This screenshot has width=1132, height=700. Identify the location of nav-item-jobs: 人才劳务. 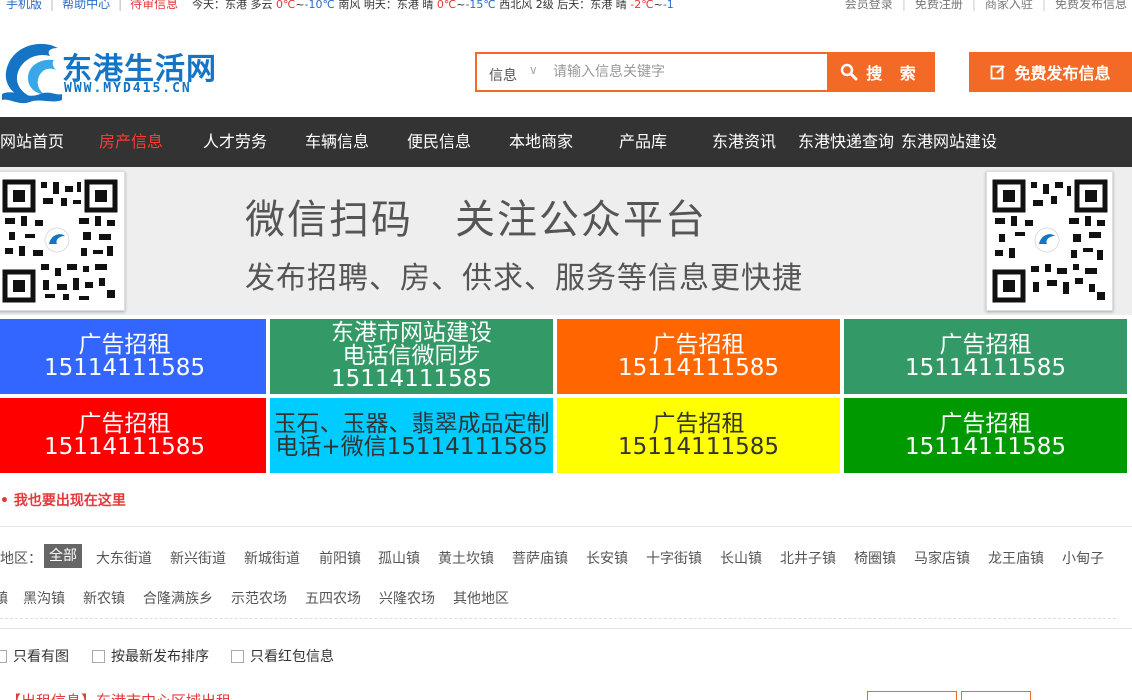
(235, 142).